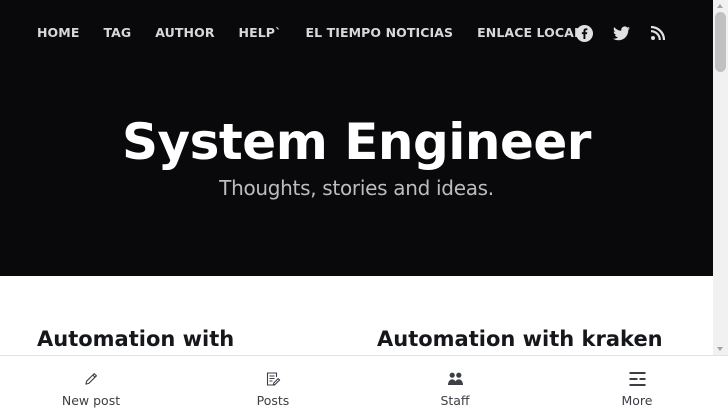 The width and height of the screenshot is (728, 418). What do you see at coordinates (356, 188) in the screenshot?
I see `site-description: Thoughts, stories and ideas.` at bounding box center [356, 188].